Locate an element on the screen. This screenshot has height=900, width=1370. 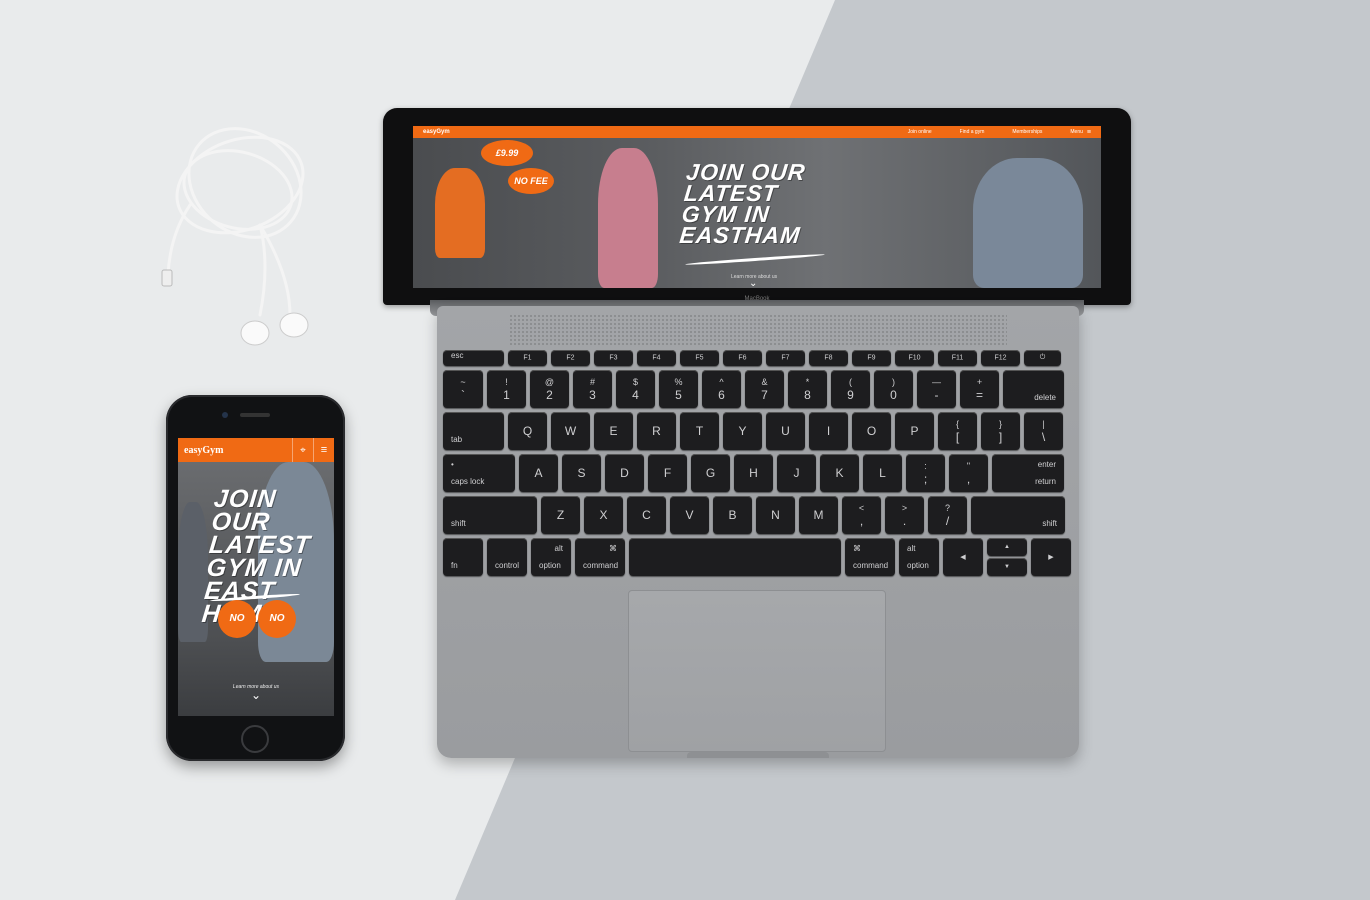
key-j: J is located at coordinates (796, 473).